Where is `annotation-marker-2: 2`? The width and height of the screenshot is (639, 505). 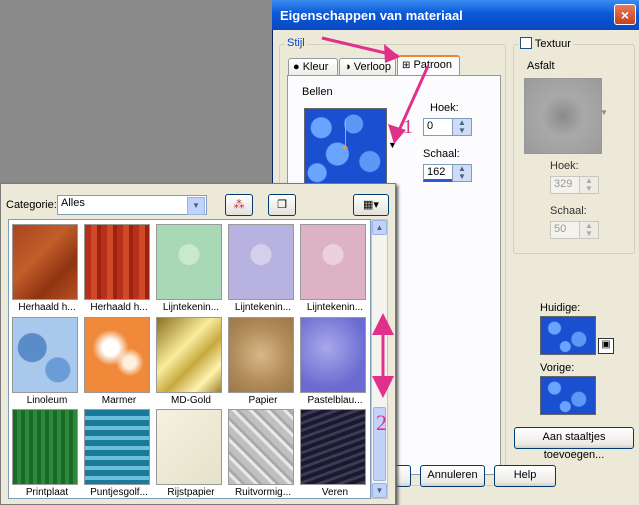
annotation-marker-2: 2 is located at coordinates (381, 422).